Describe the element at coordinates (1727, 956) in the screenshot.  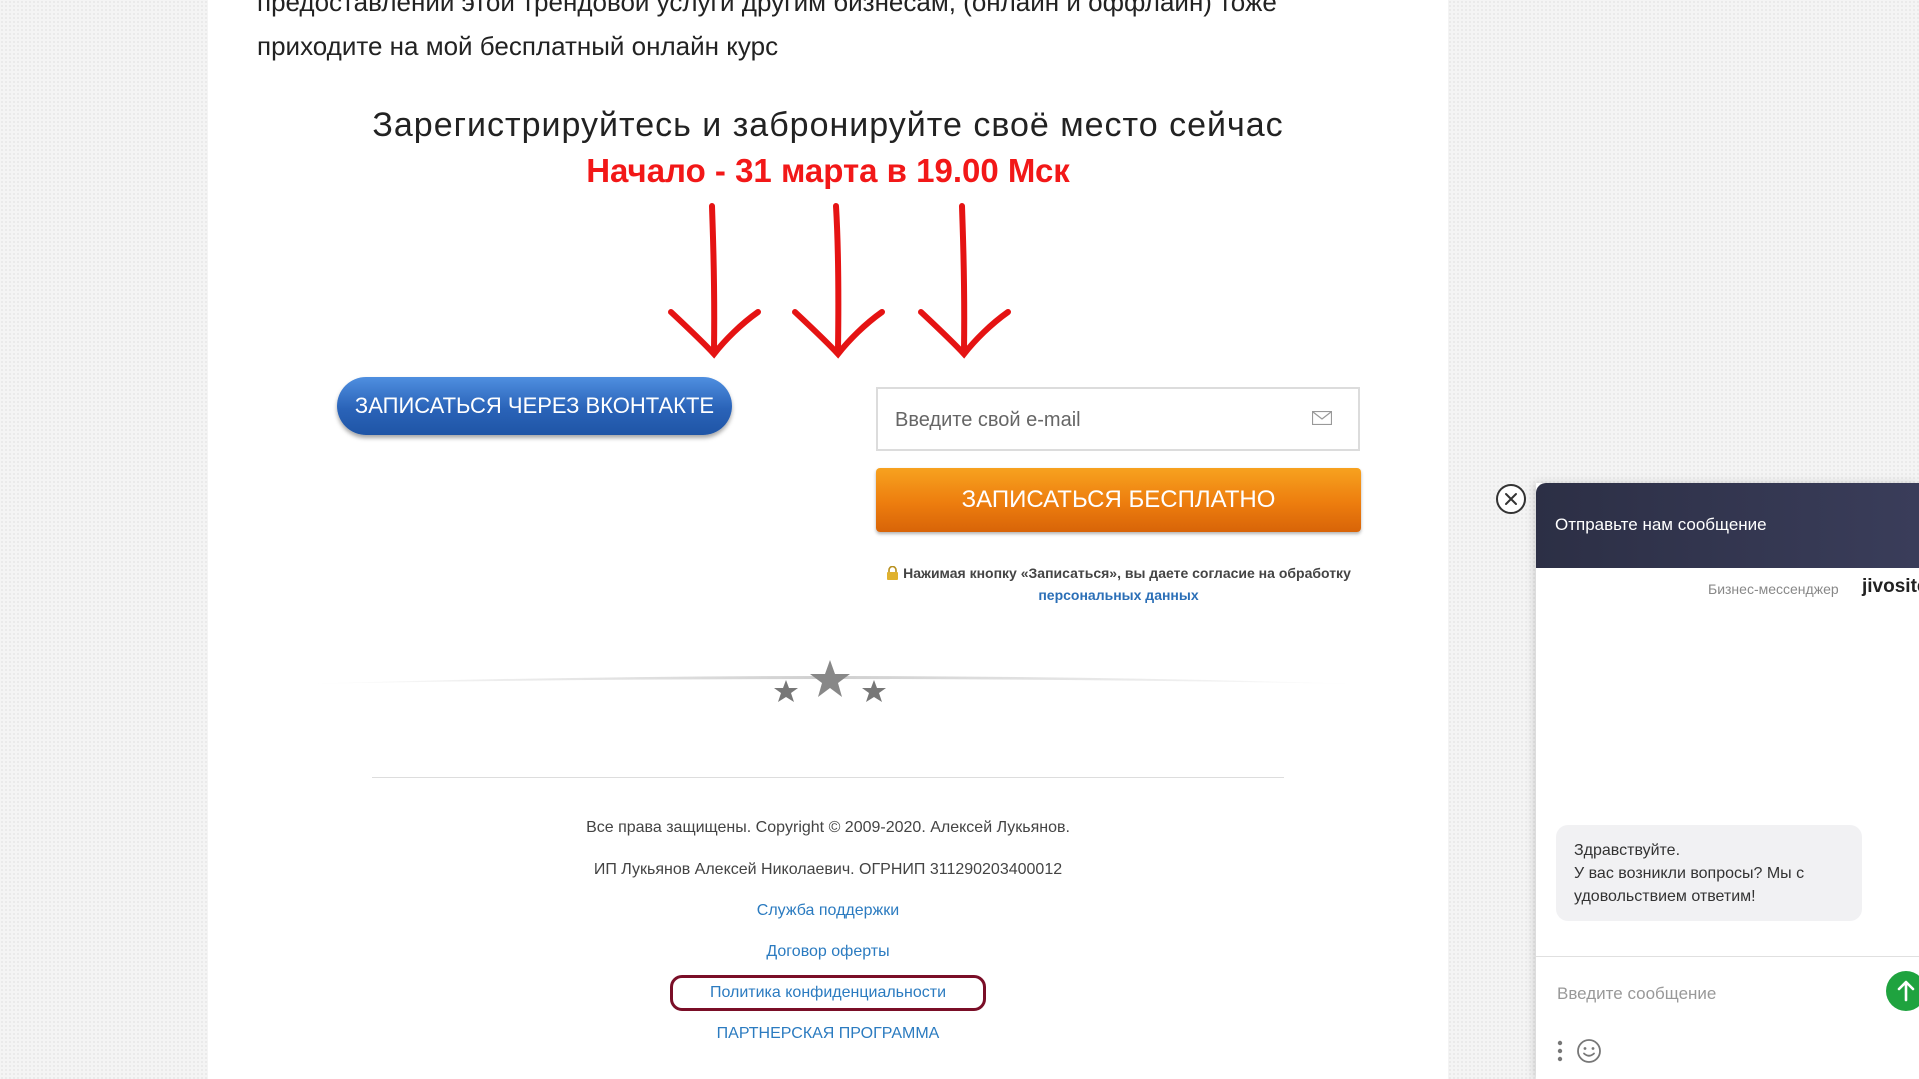
I see `chat-input-divider` at that location.